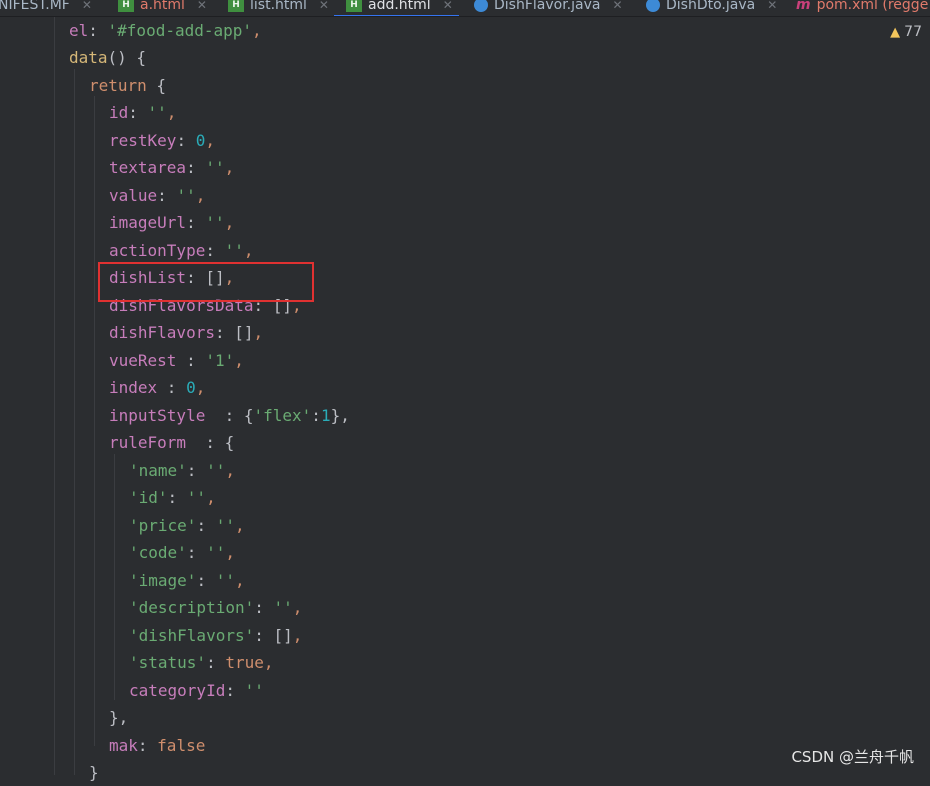  Describe the element at coordinates (548, 8) in the screenshot. I see `tab-dishflavor-java: DishFlavor.java ✕` at that location.